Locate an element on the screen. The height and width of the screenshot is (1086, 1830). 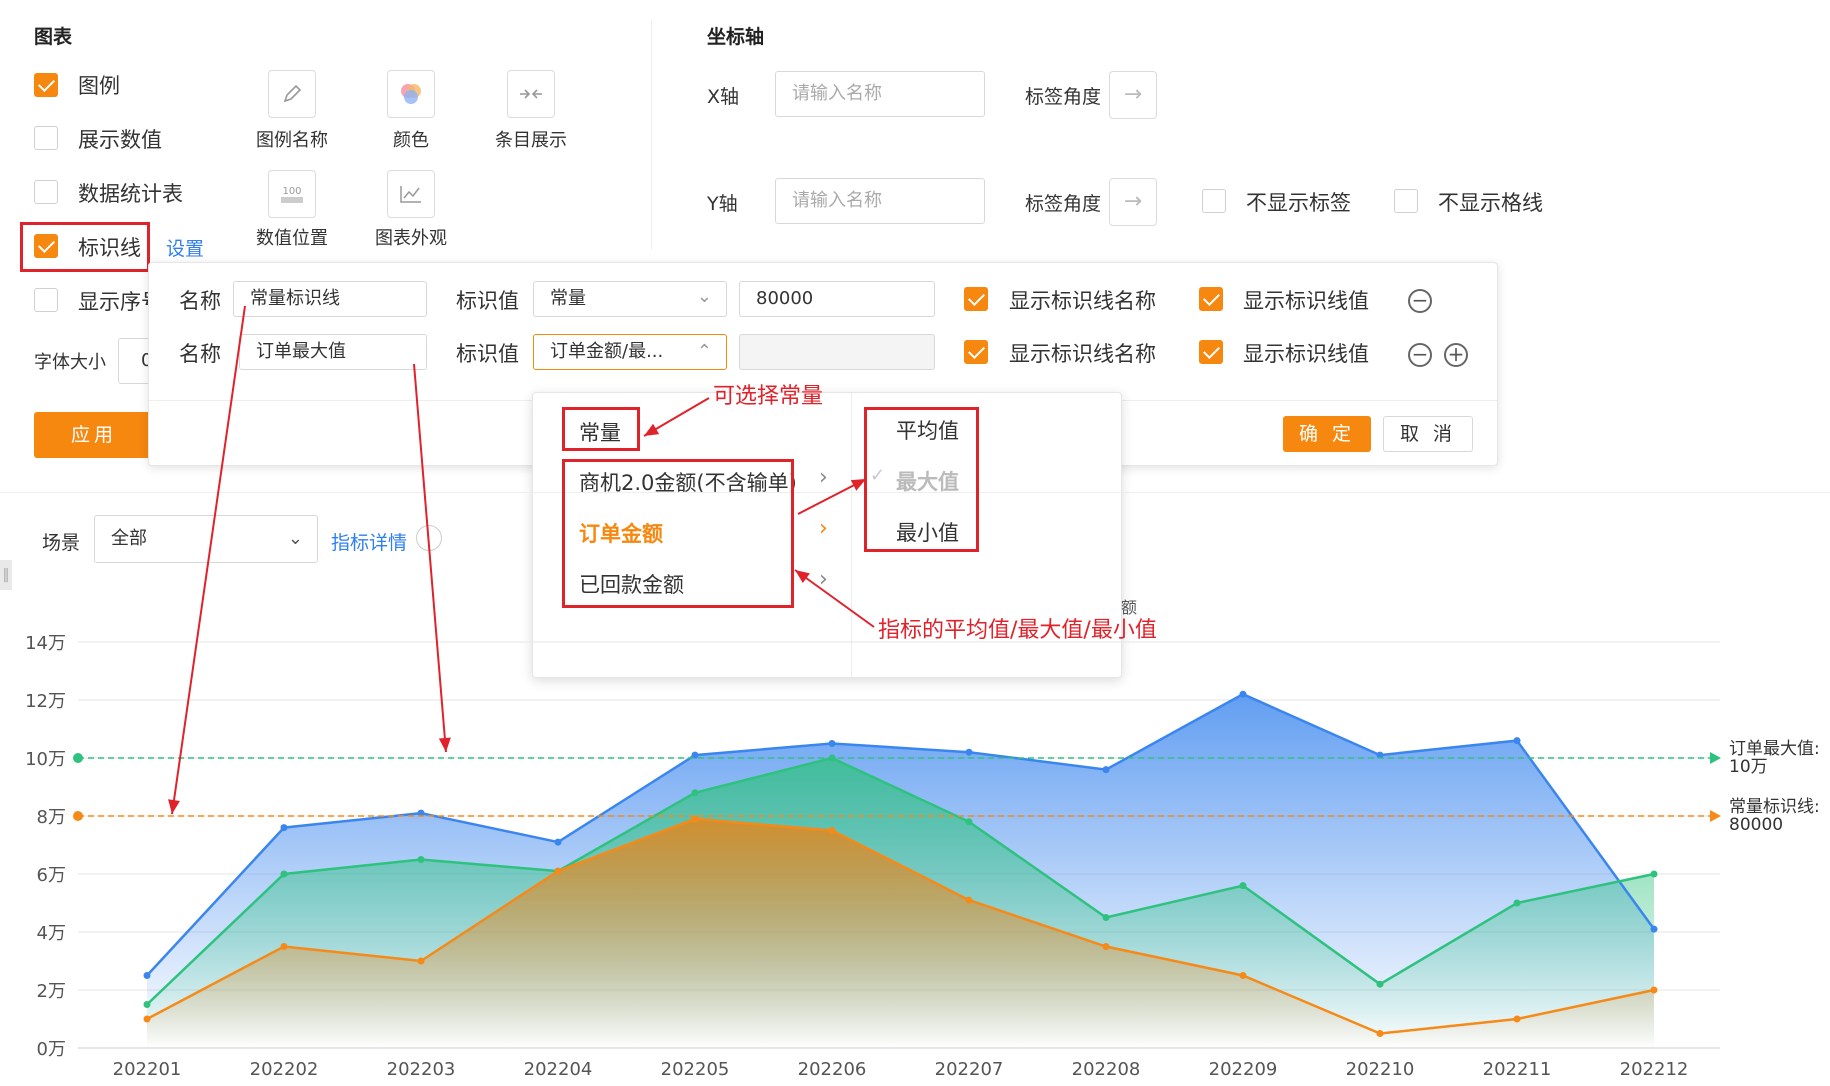
x-tick-label: 202201 is located at coordinates (147, 1069).